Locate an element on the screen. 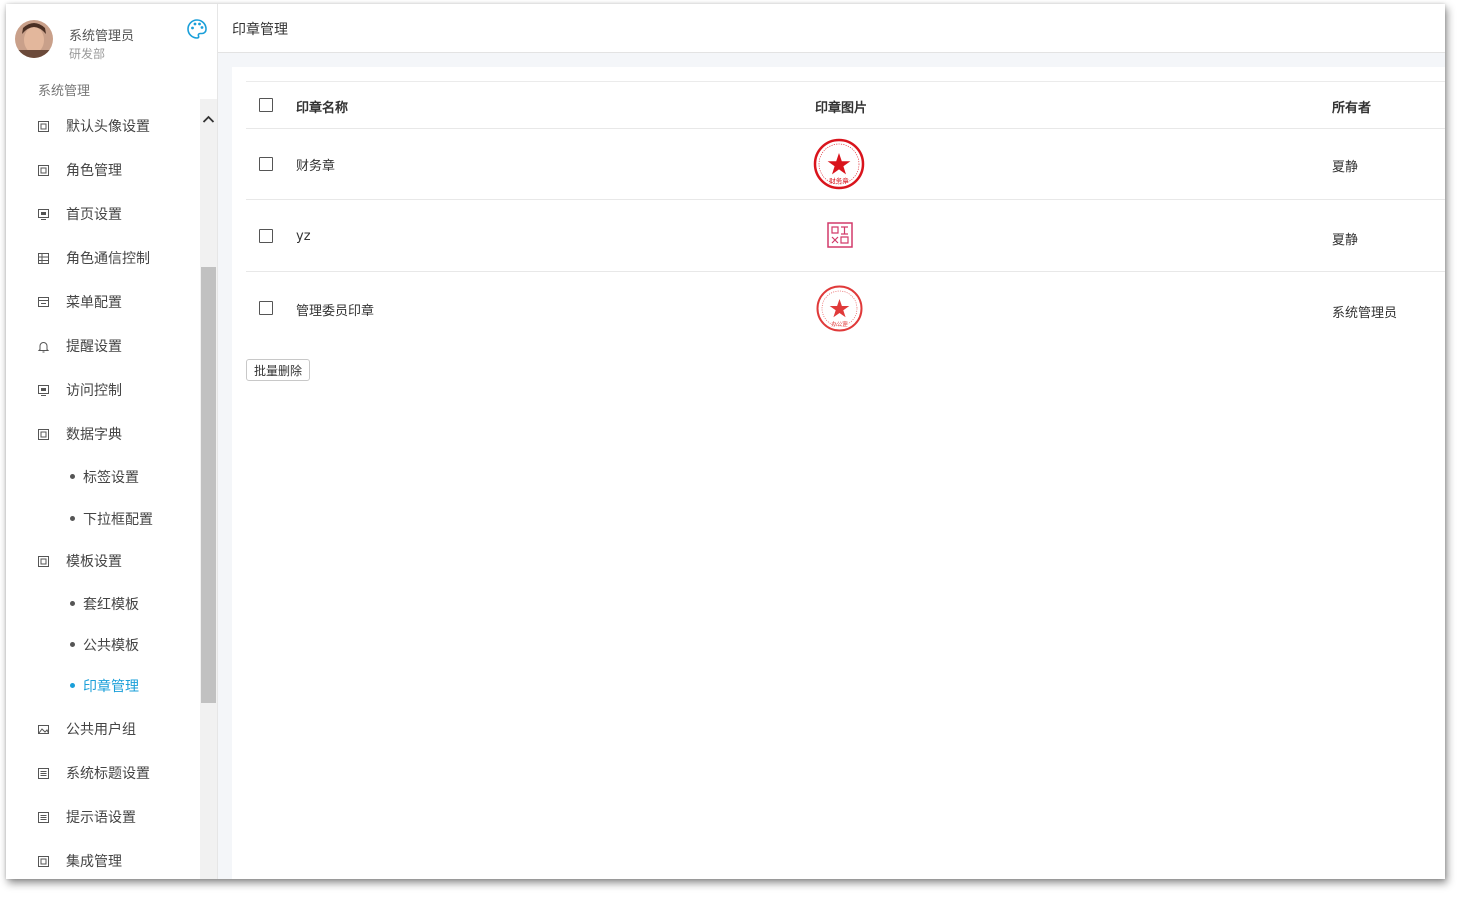 Image resolution: width=1468 pixels, height=901 pixels. column-header-image: 印章图片 is located at coordinates (841, 108).